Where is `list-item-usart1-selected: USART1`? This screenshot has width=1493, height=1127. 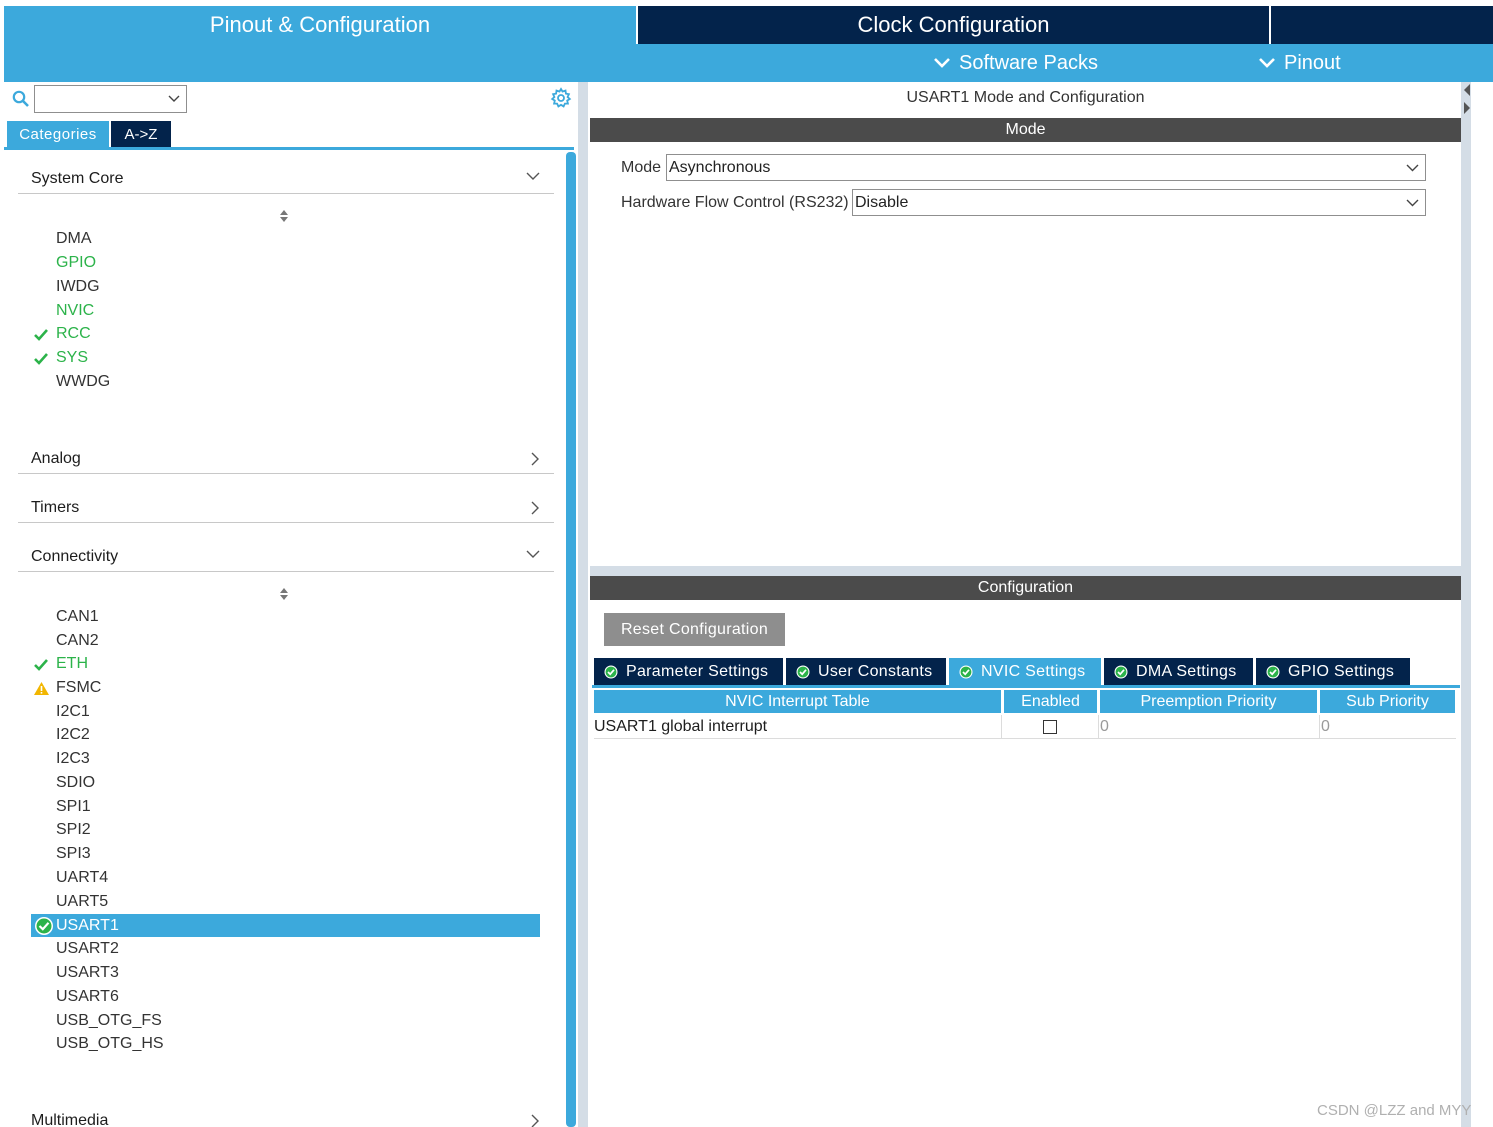
list-item-usart1-selected: USART1 is located at coordinates (285, 925).